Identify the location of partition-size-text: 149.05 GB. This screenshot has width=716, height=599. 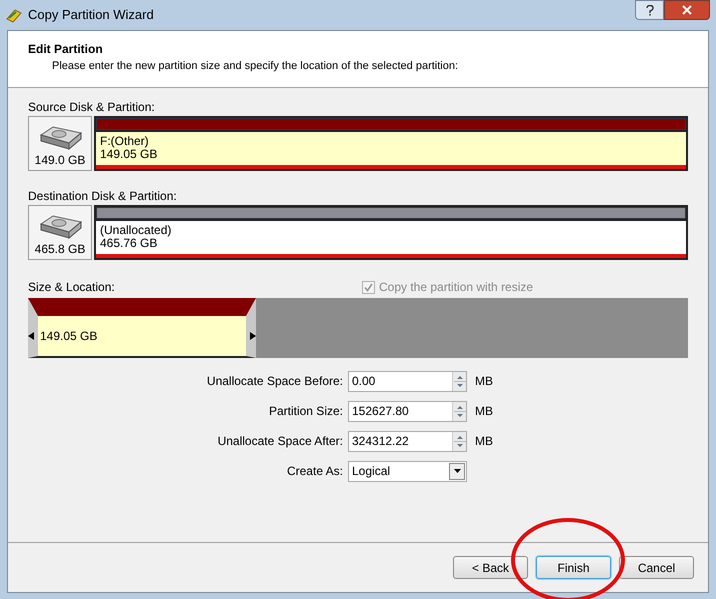
(68, 336).